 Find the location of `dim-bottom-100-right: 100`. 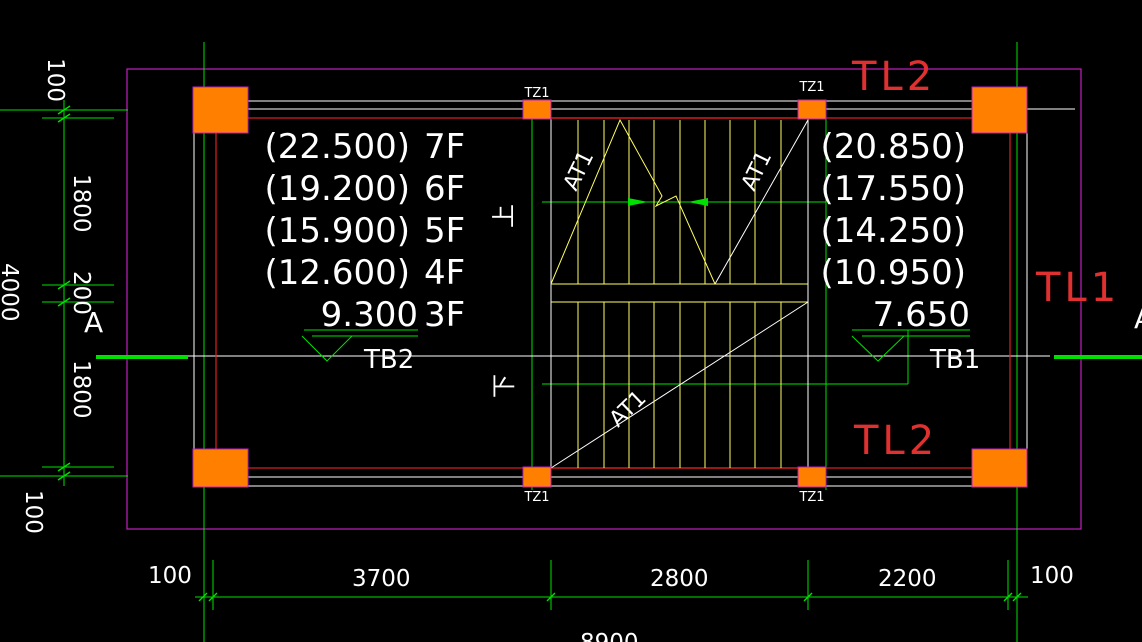

dim-bottom-100-right: 100 is located at coordinates (1052, 576).